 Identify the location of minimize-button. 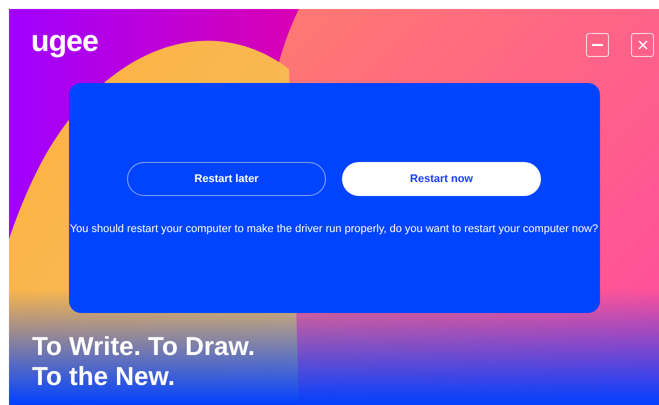
(597, 45).